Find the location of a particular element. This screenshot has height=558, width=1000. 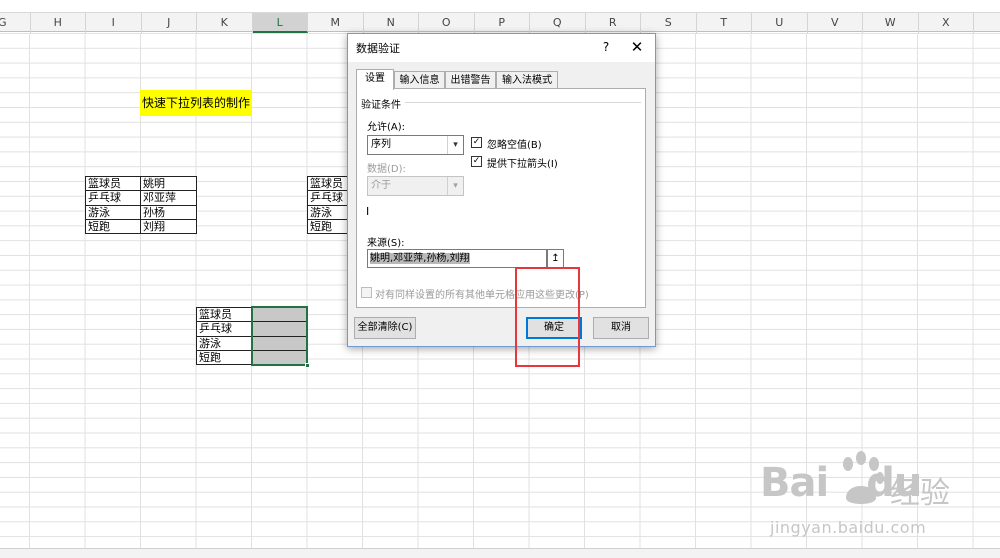

column-header-m: M is located at coordinates (336, 23).